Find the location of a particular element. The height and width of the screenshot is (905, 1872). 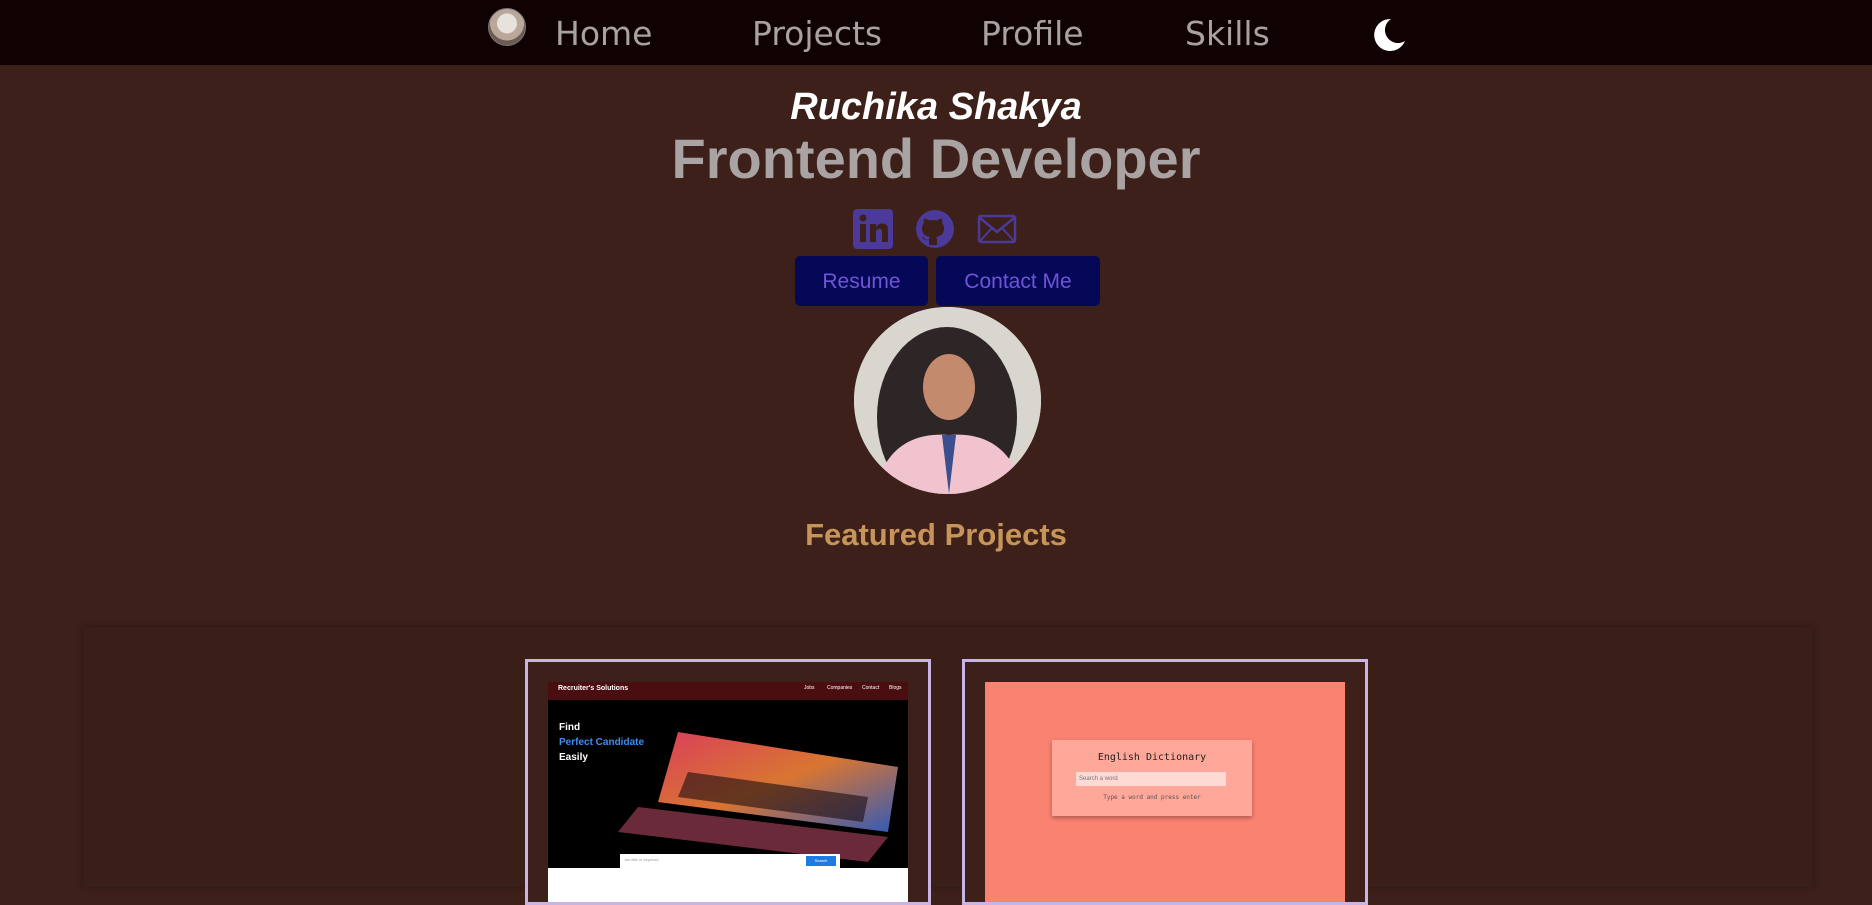

thumbnail-hero-line: Find is located at coordinates (570, 727).